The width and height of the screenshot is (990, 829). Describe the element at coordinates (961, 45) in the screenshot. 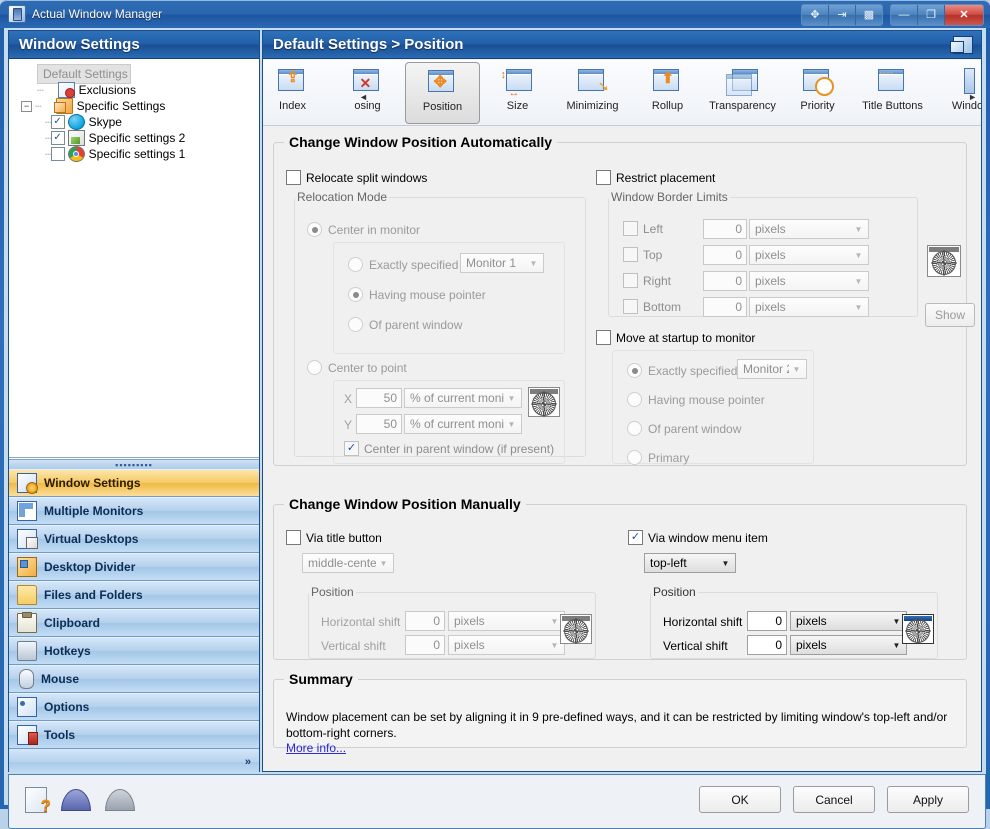

I see `window-stack-icon` at that location.